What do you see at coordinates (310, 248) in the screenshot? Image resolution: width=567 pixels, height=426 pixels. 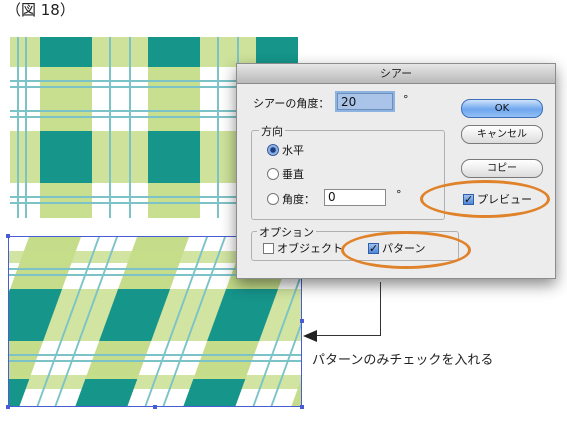 I see `object-checkbox-label: オブジェクト` at bounding box center [310, 248].